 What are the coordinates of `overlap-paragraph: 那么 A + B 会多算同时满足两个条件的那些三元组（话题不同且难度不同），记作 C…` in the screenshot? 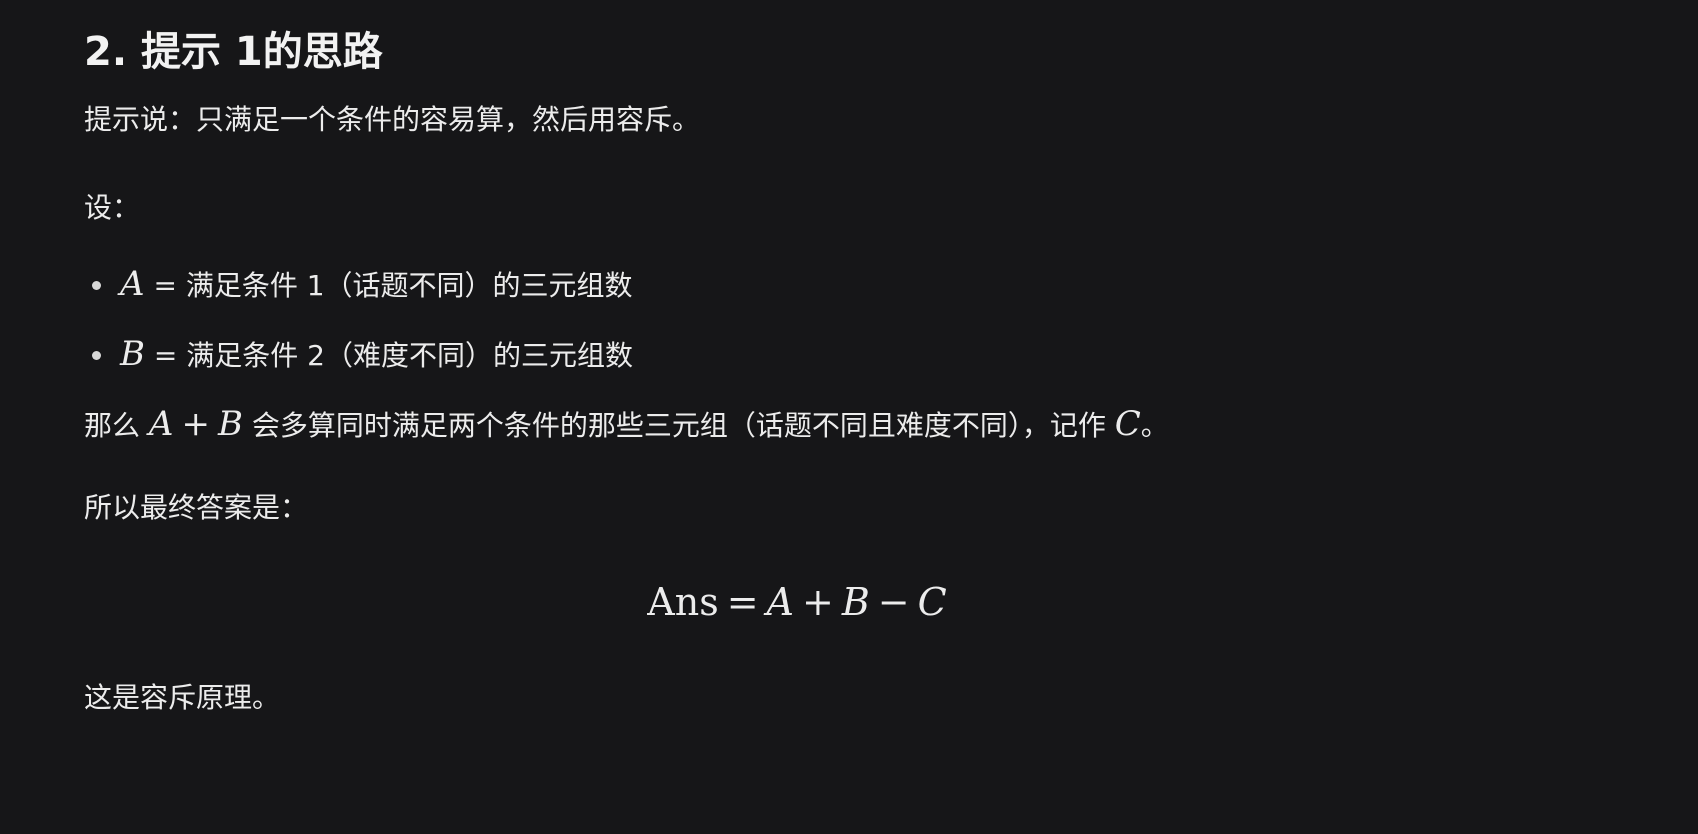 It's located at (864, 425).